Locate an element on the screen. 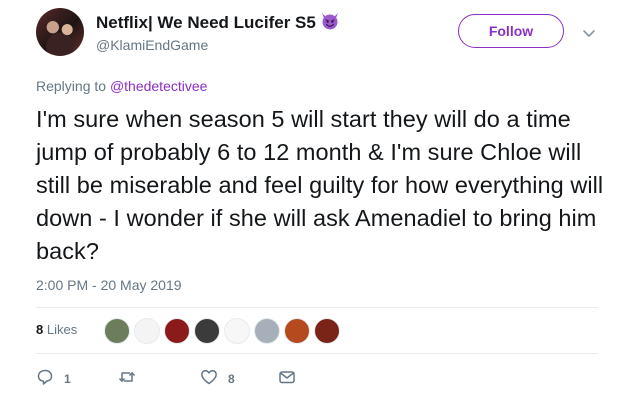 Image resolution: width=632 pixels, height=415 pixels. tweet-actions: 1 8 is located at coordinates (186, 378).